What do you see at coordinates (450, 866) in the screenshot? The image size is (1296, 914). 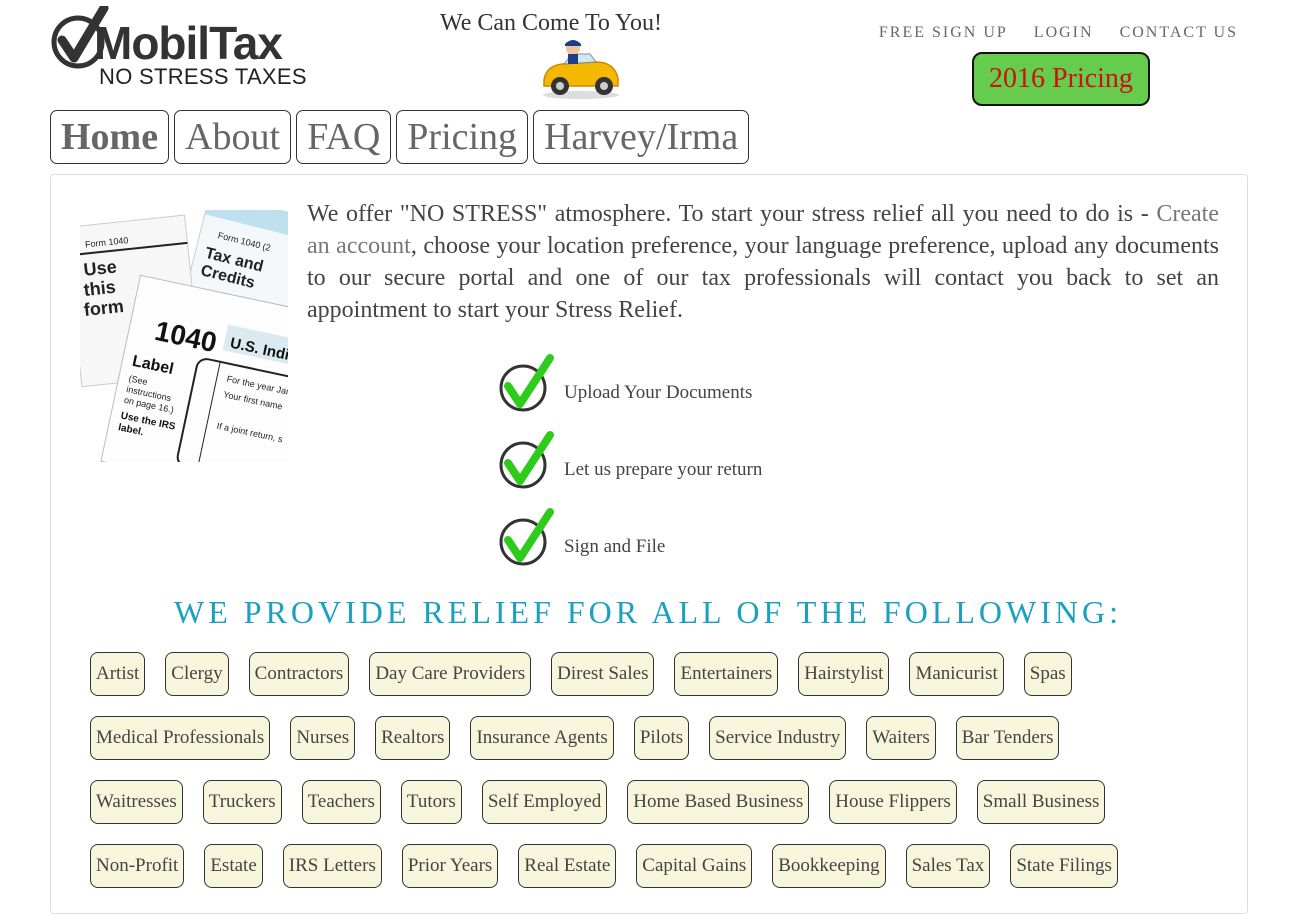 I see `category-chip: Prior Years` at bounding box center [450, 866].